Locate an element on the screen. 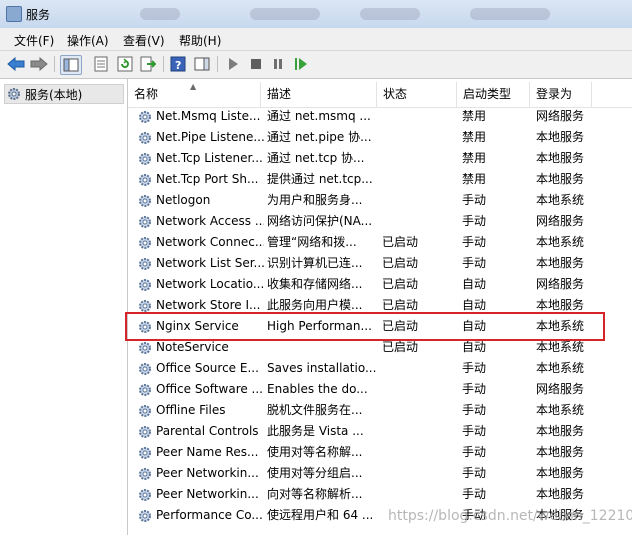  service-name: Parental Controls is located at coordinates (207, 431).